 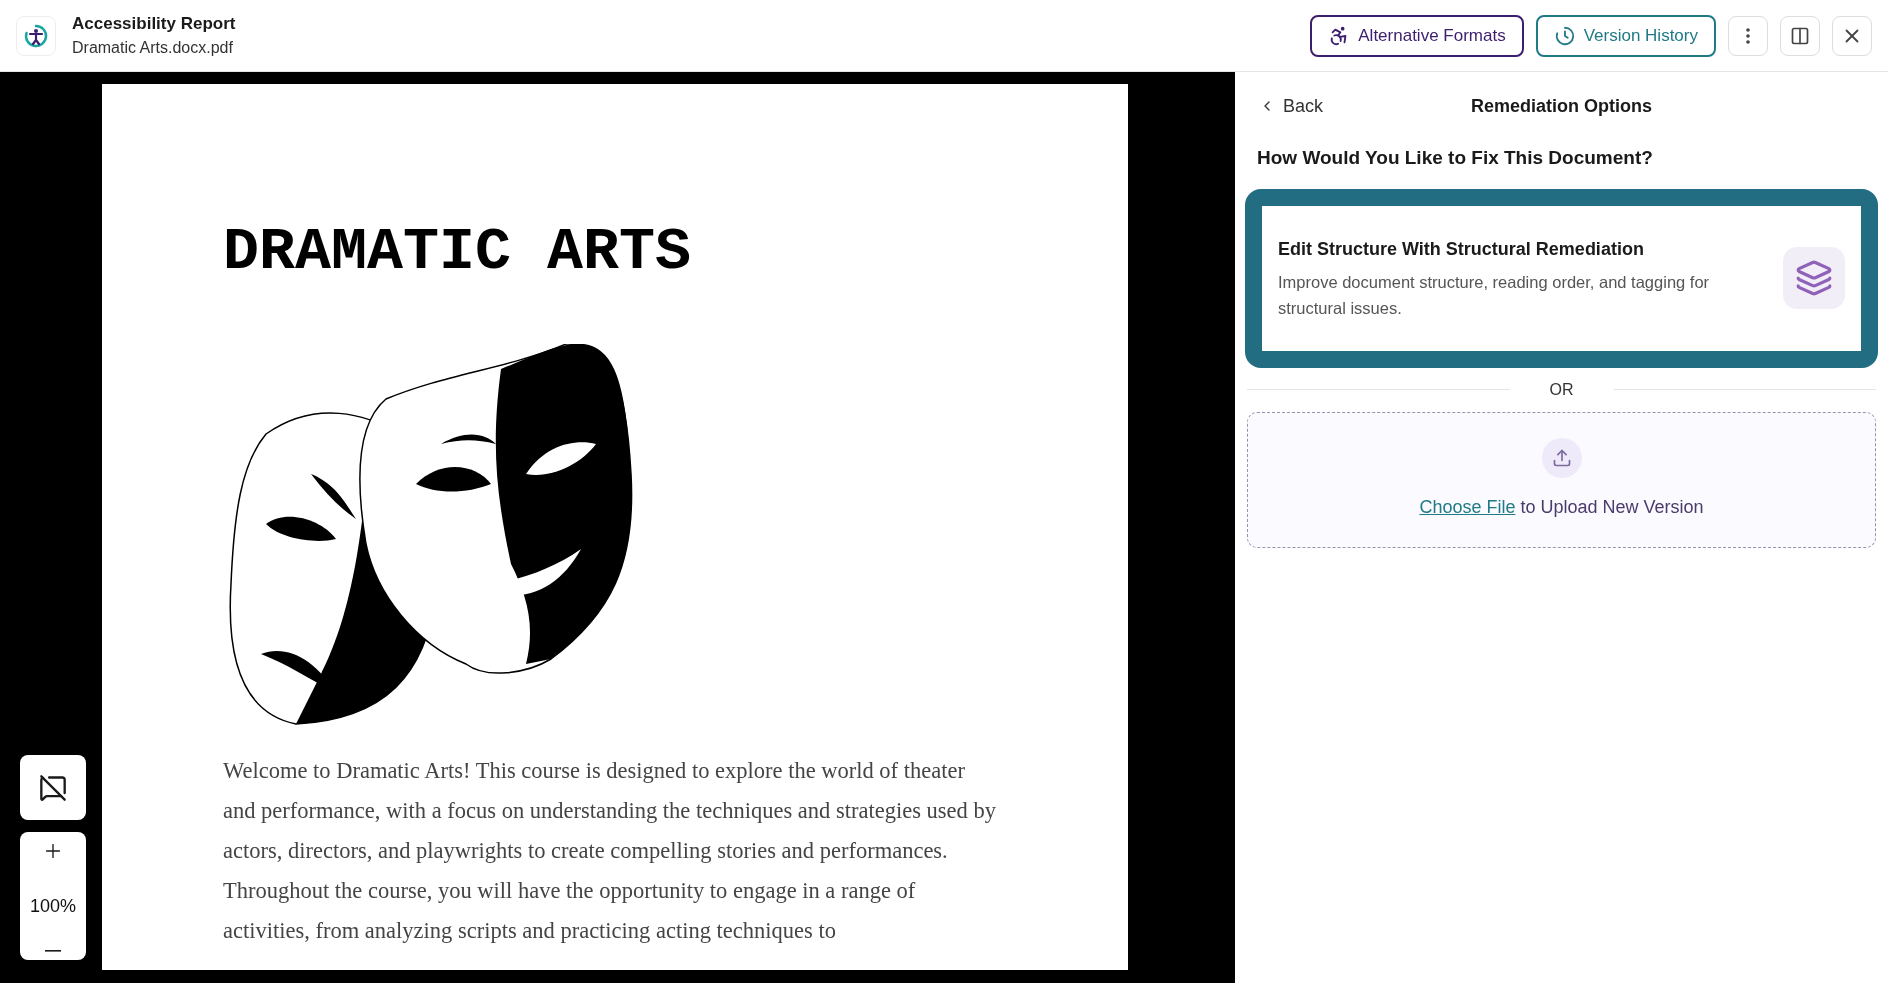 What do you see at coordinates (52, 906) in the screenshot?
I see `zoom-level: 100%` at bounding box center [52, 906].